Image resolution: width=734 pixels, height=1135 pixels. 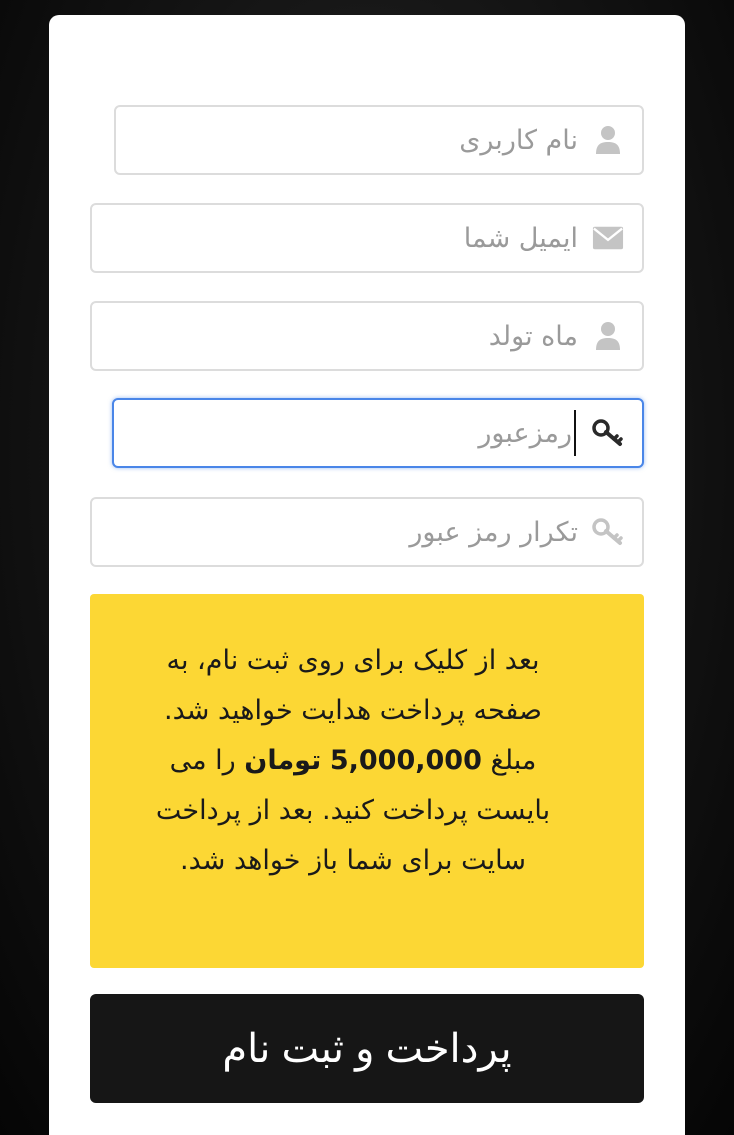 What do you see at coordinates (405, 760) in the screenshot?
I see `notice-amount: 5,000,000` at bounding box center [405, 760].